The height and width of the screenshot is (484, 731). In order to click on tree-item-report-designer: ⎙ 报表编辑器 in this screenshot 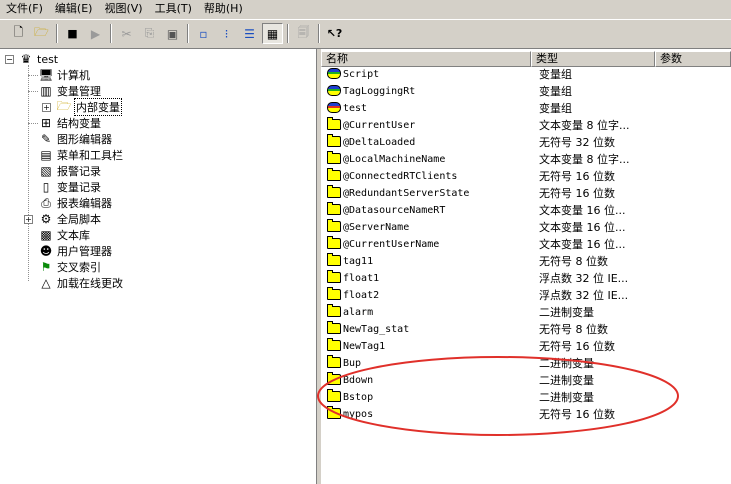, I will do `click(75, 203)`.